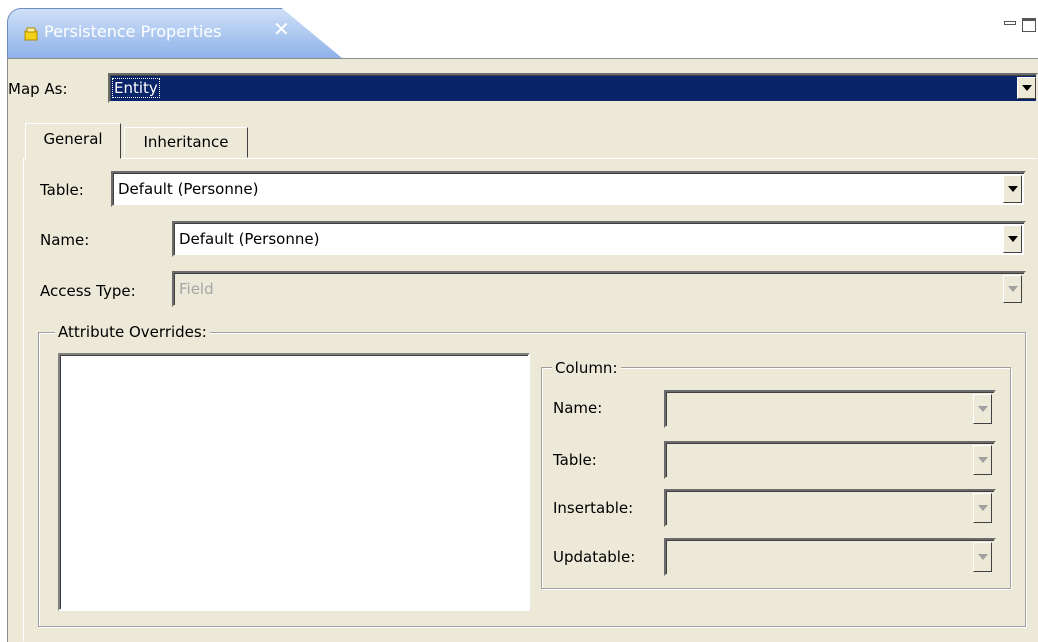 This screenshot has height=642, width=1038. What do you see at coordinates (132, 332) in the screenshot?
I see `attribute-overrides-title: Attribute Overrides:` at bounding box center [132, 332].